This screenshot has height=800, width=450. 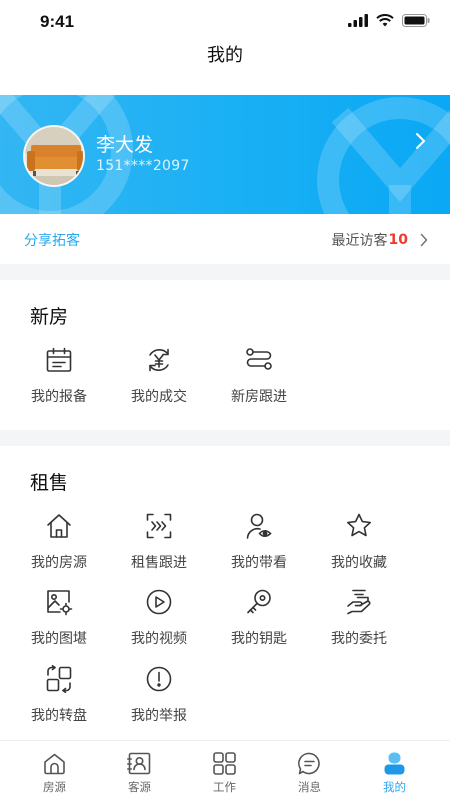 What do you see at coordinates (159, 679) in the screenshot?
I see `alert-circle-icon` at bounding box center [159, 679].